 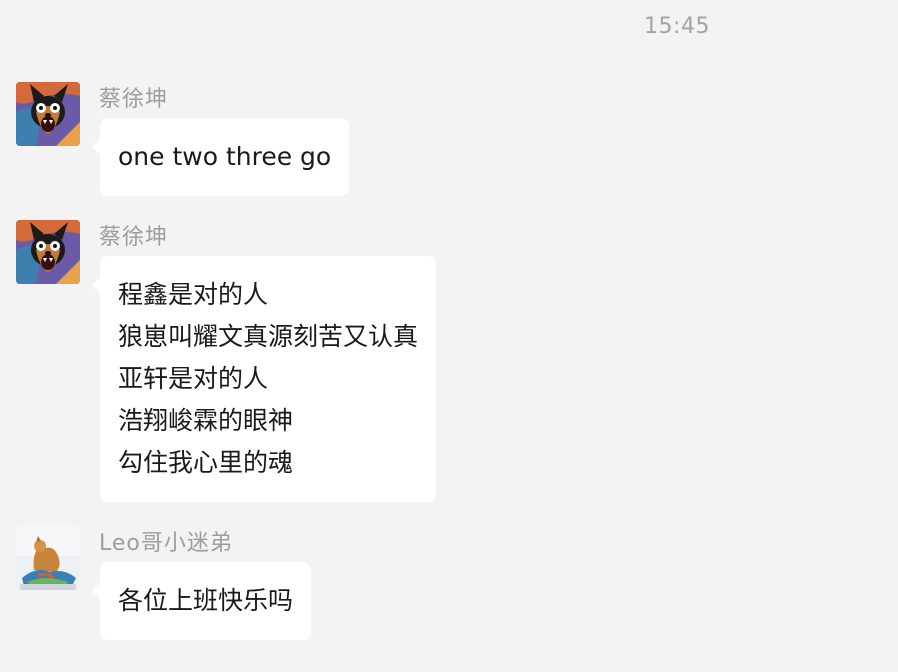 I want to click on message-text: 勾住我心里的魂, so click(x=206, y=462).